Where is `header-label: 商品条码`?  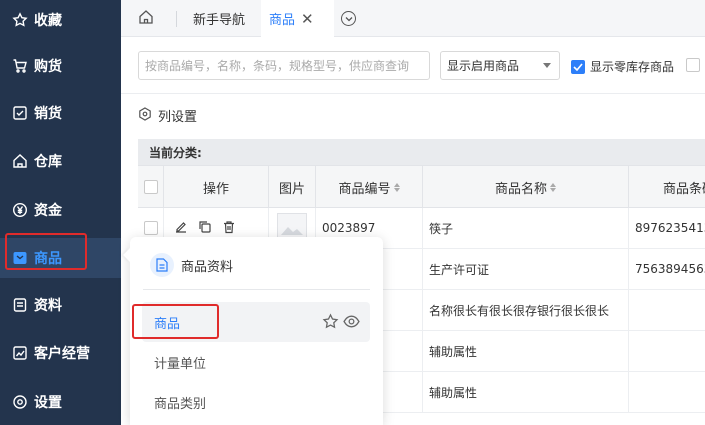
header-label: 商品条码 is located at coordinates (683, 189).